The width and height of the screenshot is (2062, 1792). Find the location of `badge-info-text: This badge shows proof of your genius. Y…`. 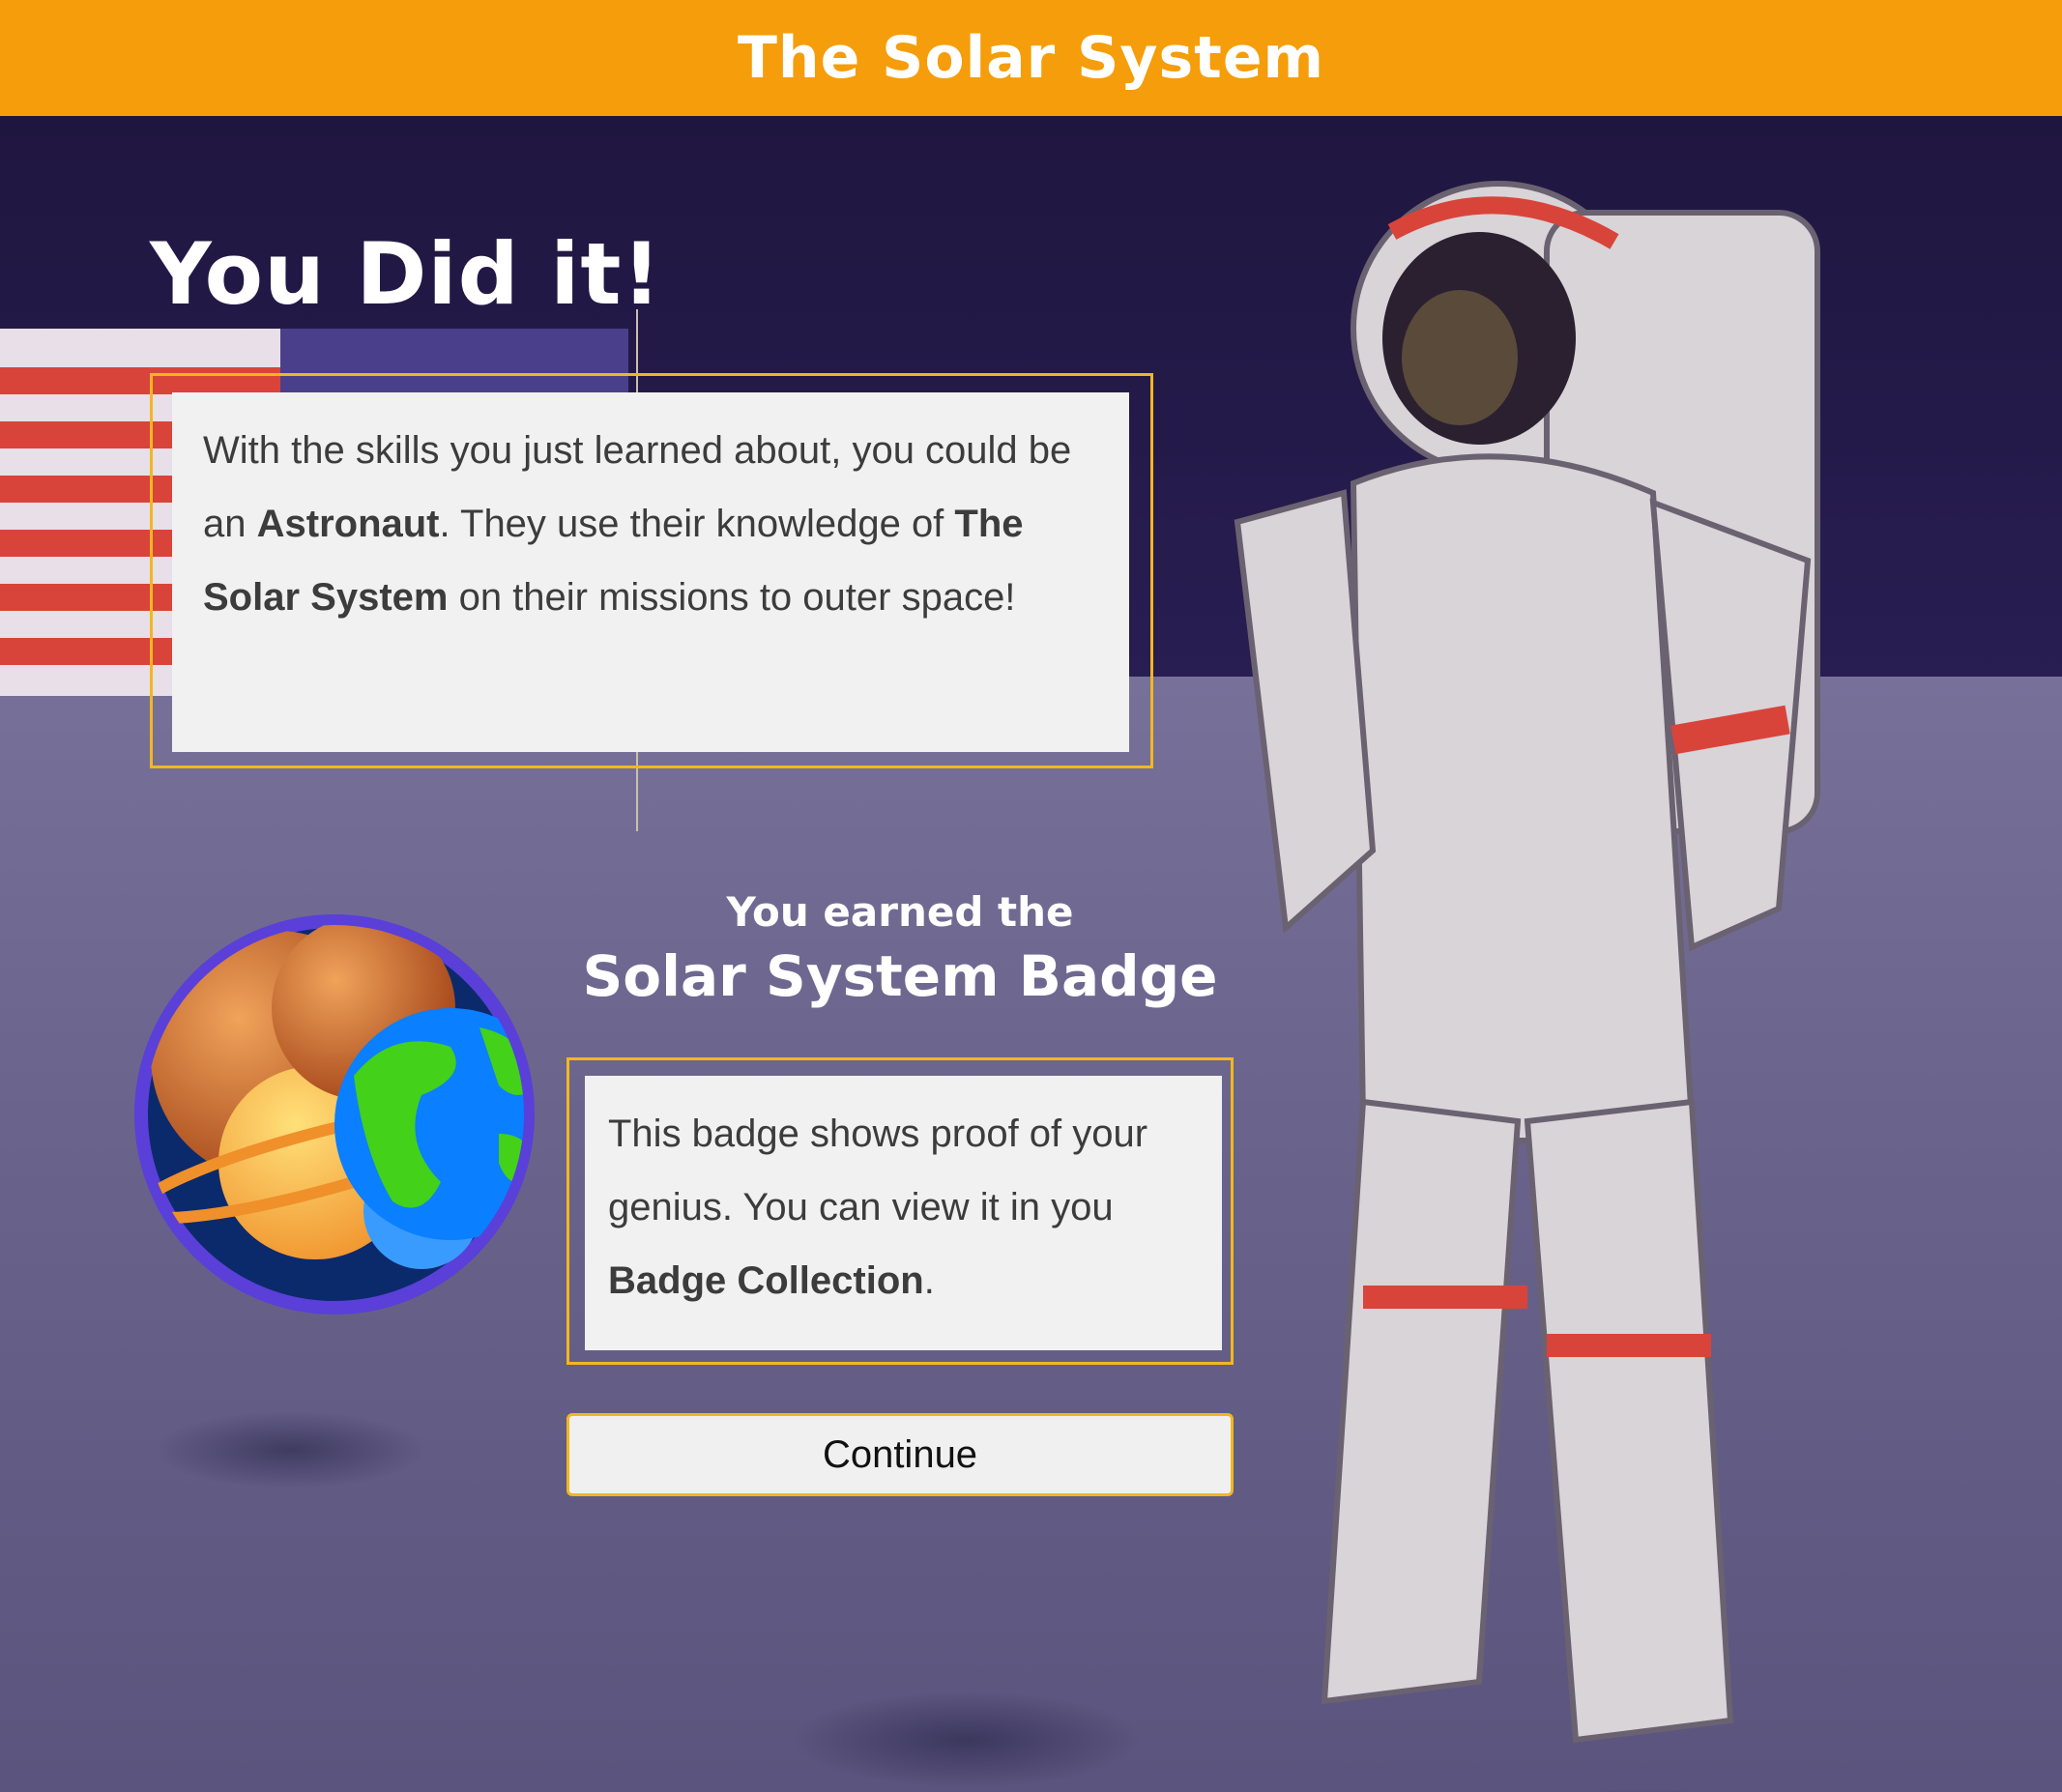

badge-info-text: This badge shows proof of your genius. Y… is located at coordinates (903, 1213).